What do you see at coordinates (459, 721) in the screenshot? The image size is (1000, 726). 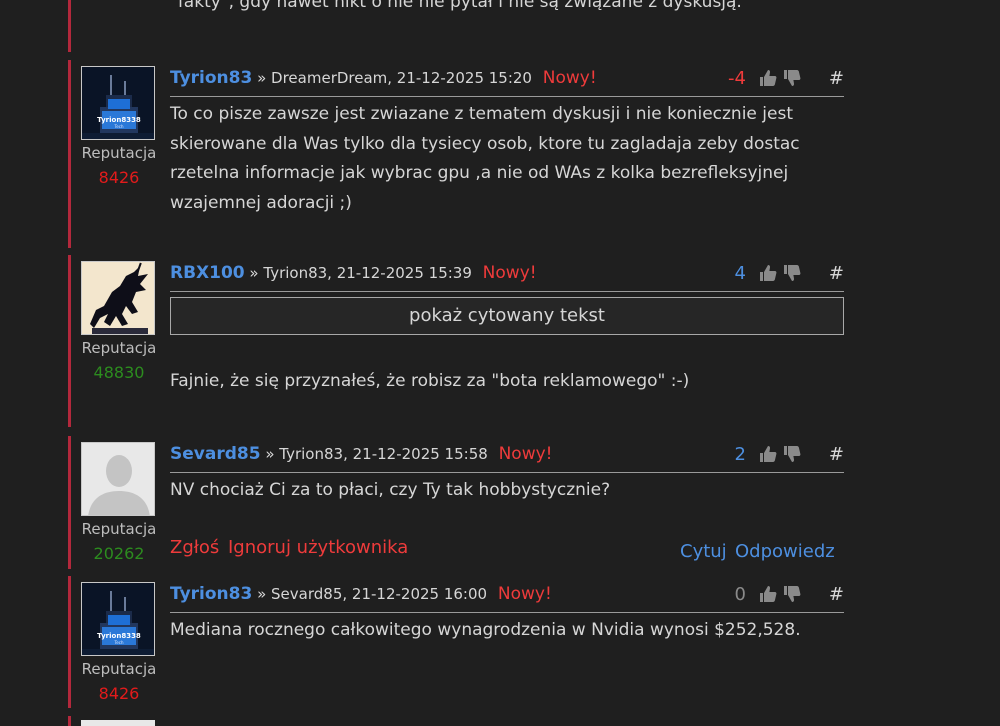 I see `next-post` at bounding box center [459, 721].